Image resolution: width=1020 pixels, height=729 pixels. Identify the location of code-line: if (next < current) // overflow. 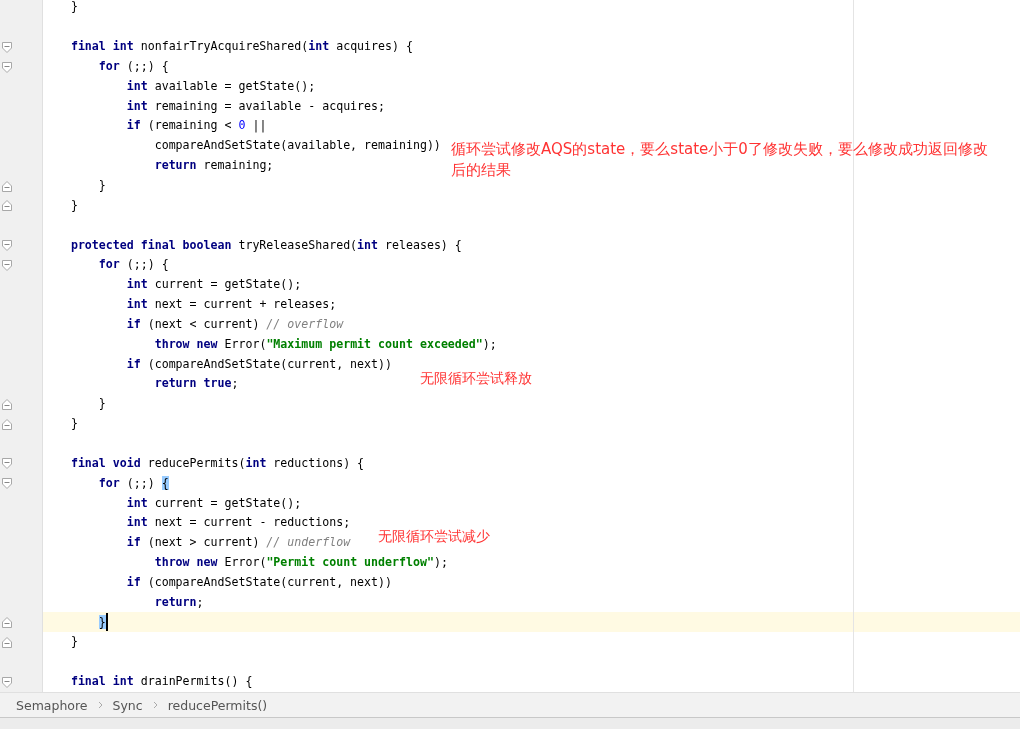
(235, 324).